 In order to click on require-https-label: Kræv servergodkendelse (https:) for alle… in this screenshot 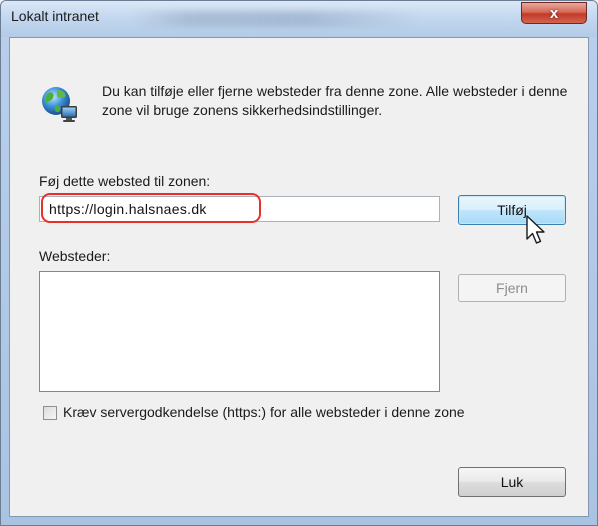, I will do `click(264, 412)`.